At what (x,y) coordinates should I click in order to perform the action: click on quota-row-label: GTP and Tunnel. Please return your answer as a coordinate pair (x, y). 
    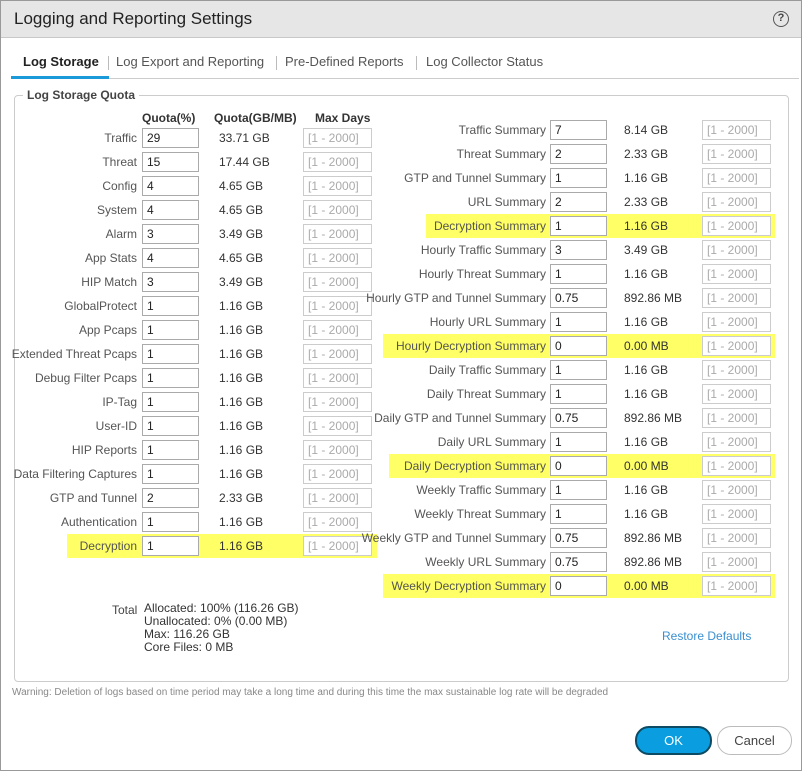
    Looking at the image, I should click on (93, 498).